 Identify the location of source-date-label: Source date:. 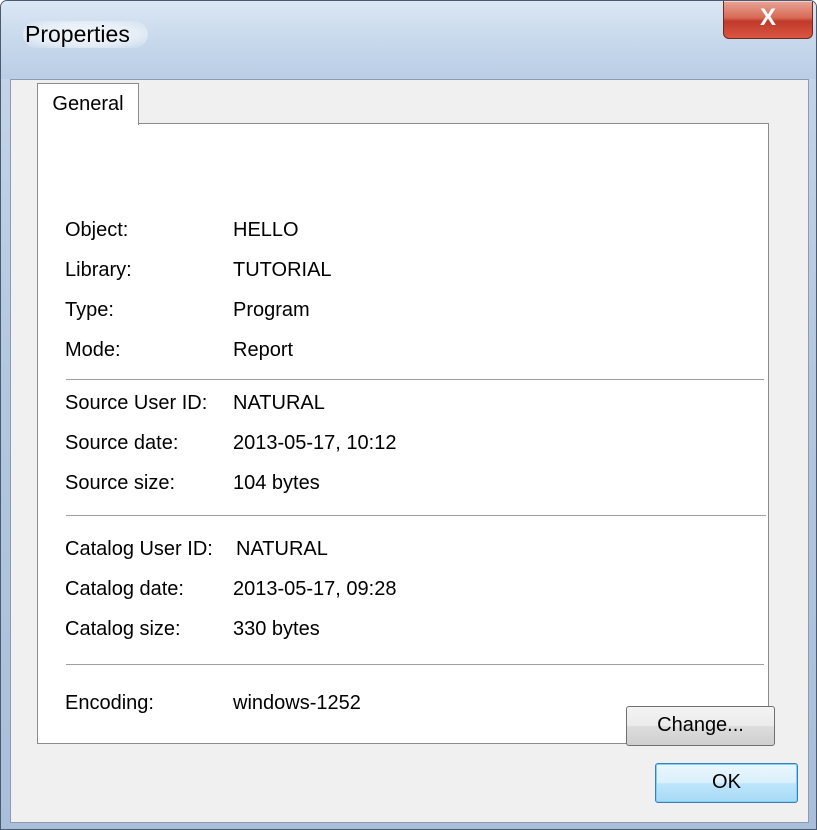
(122, 443).